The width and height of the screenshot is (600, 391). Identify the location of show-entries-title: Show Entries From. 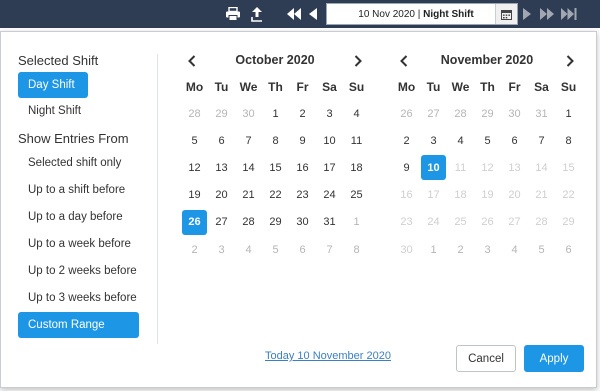
(73, 138).